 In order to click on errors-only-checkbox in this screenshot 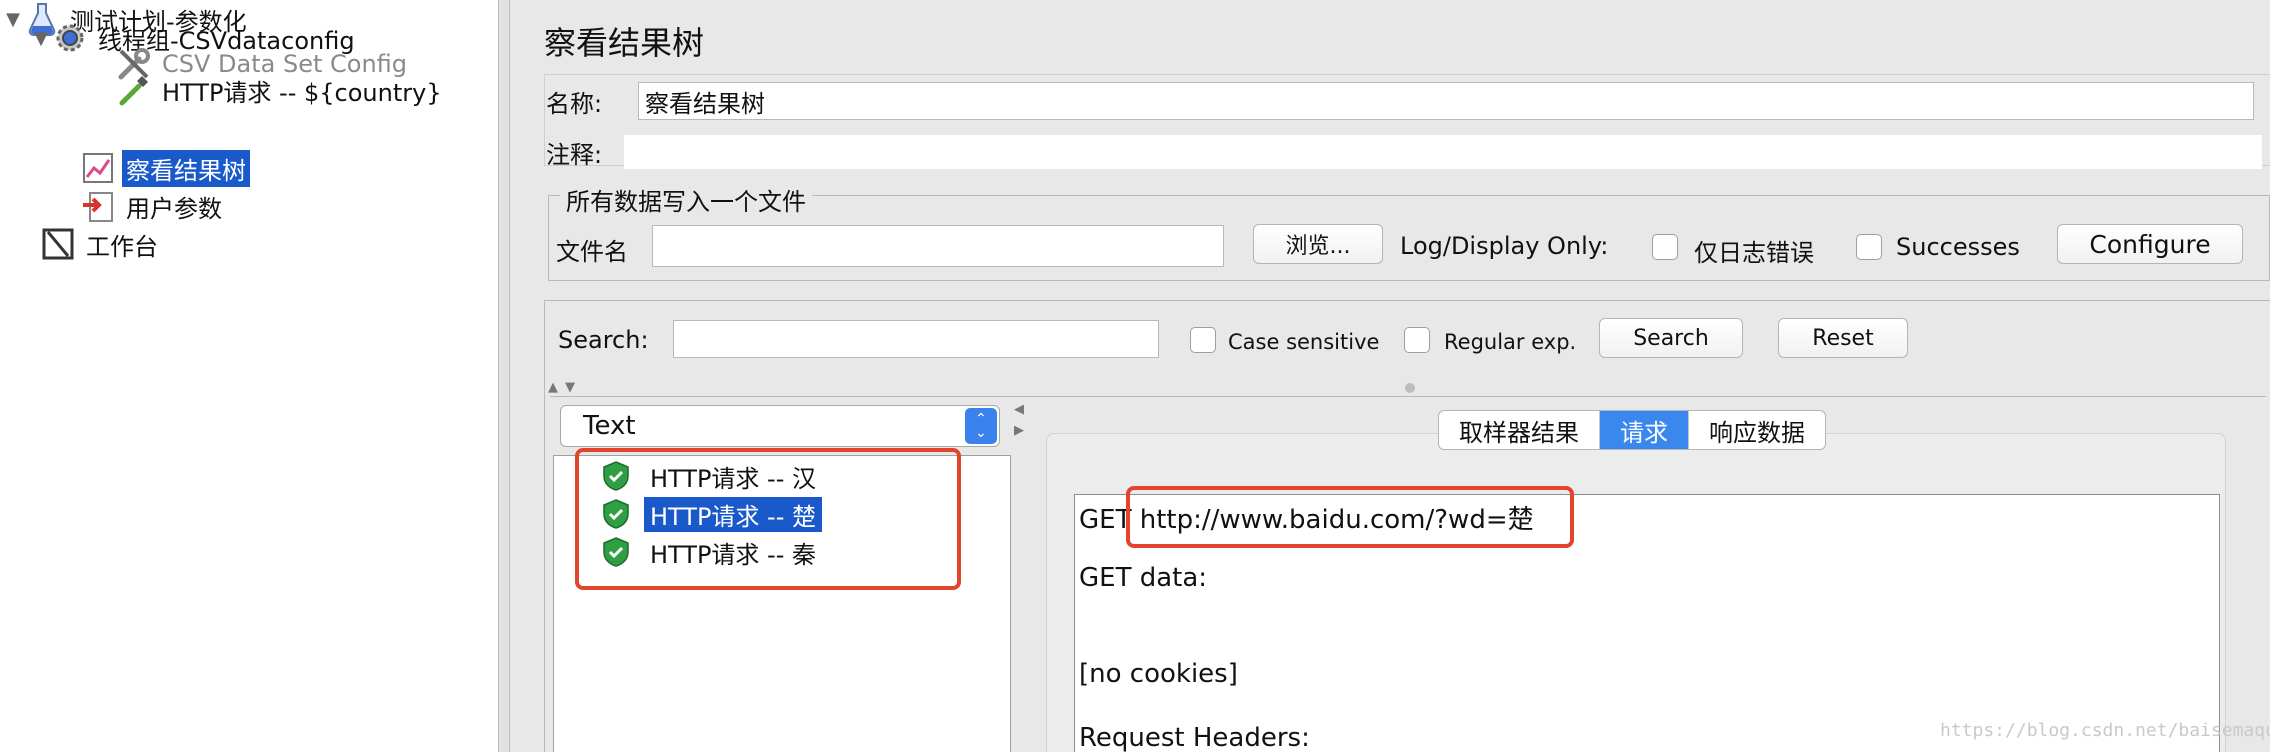, I will do `click(1665, 247)`.